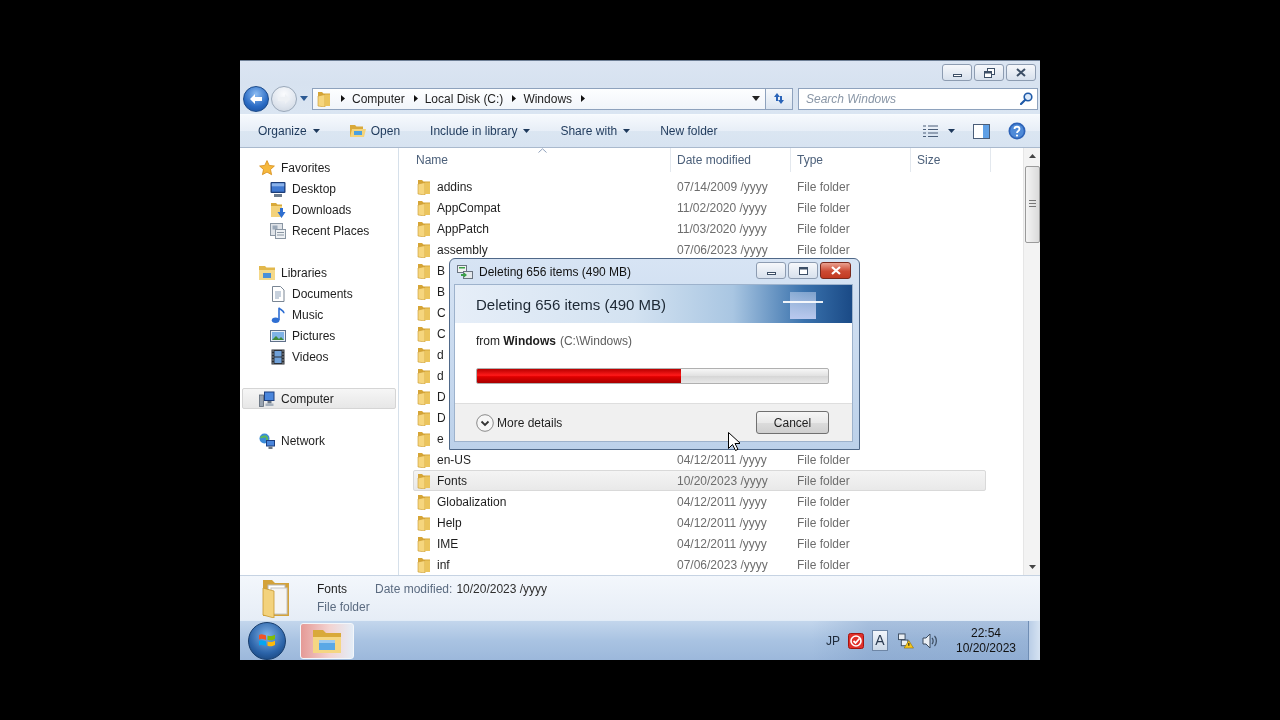 This screenshot has width=1280, height=720. Describe the element at coordinates (465, 271) in the screenshot. I see `file-transfer-icon` at that location.